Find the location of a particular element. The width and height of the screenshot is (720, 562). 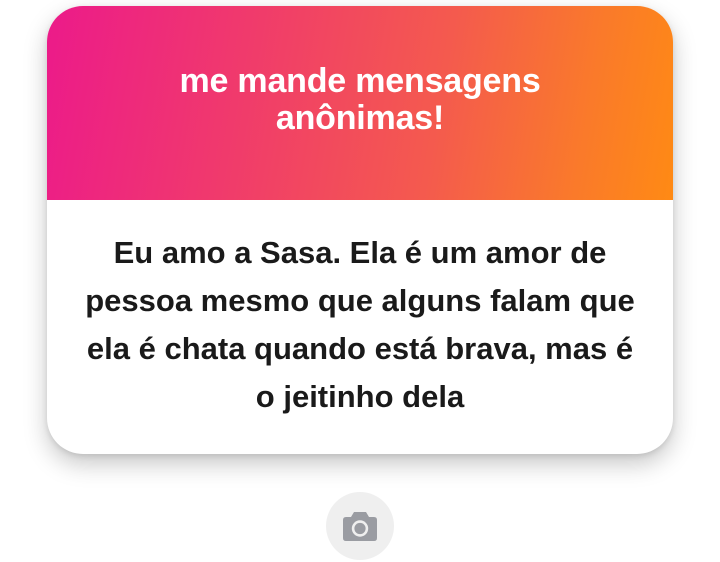

camera-button is located at coordinates (360, 526).